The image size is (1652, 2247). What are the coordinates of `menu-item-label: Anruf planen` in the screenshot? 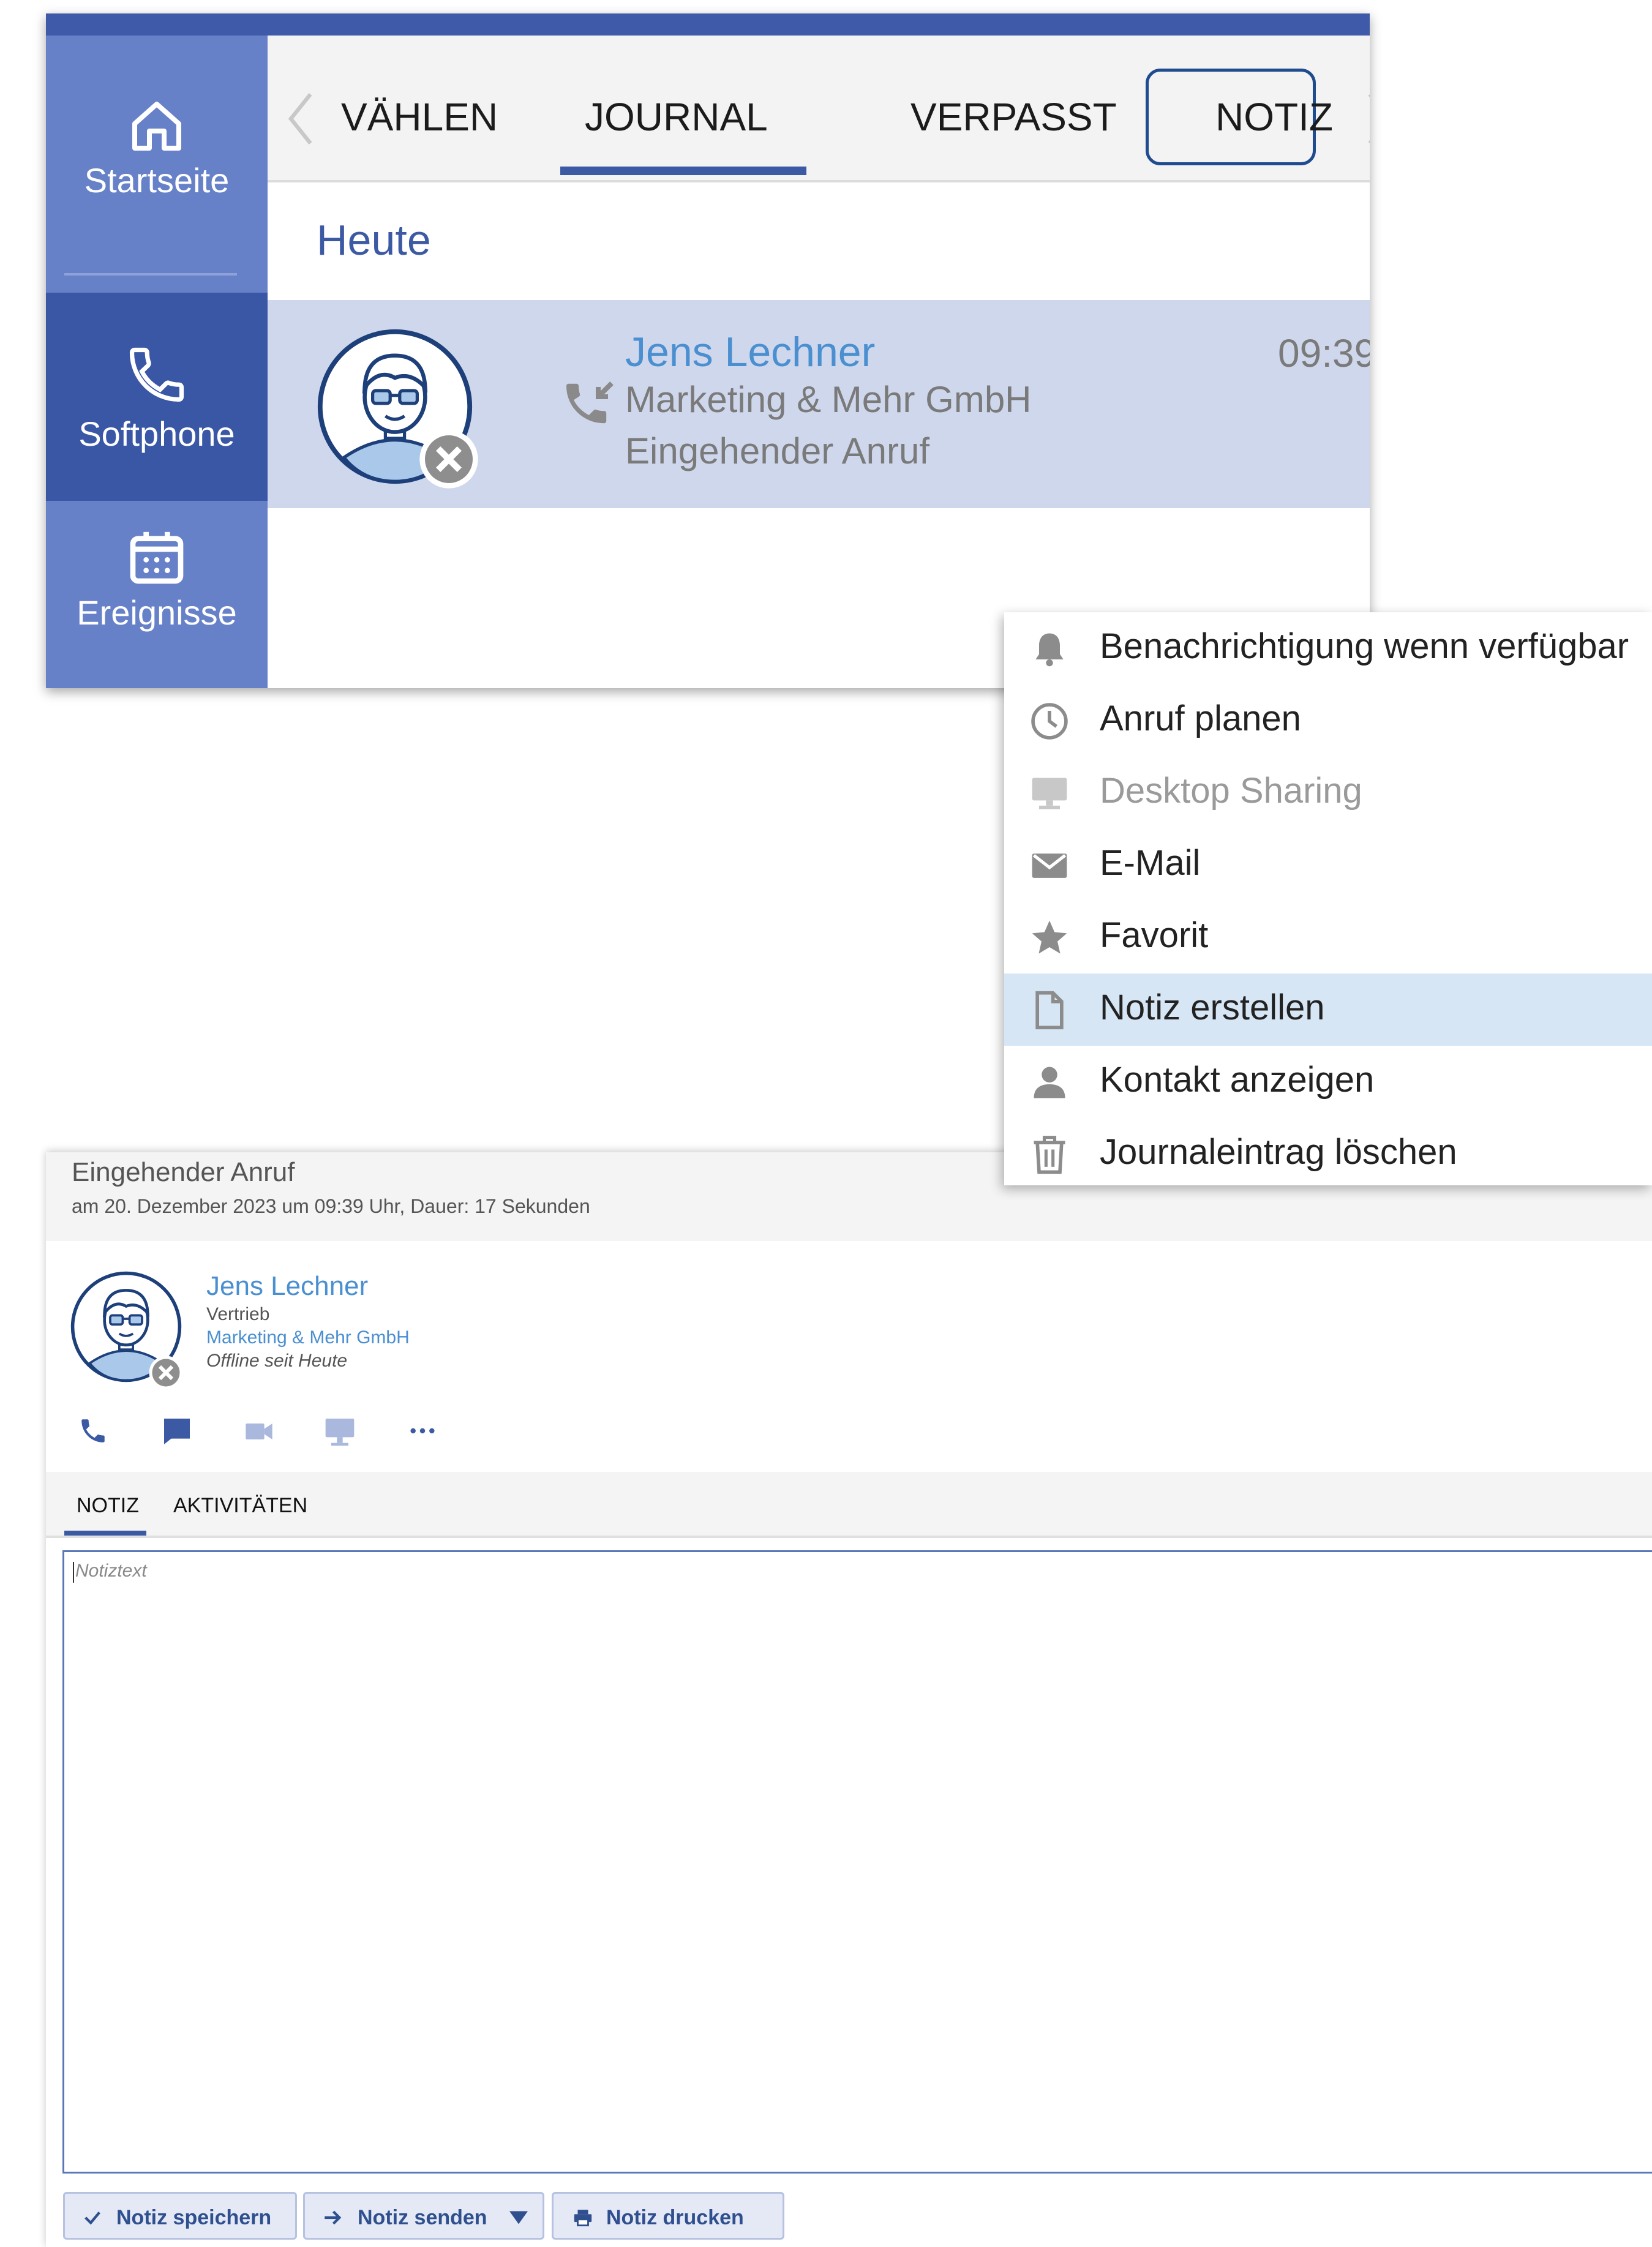 It's located at (1200, 718).